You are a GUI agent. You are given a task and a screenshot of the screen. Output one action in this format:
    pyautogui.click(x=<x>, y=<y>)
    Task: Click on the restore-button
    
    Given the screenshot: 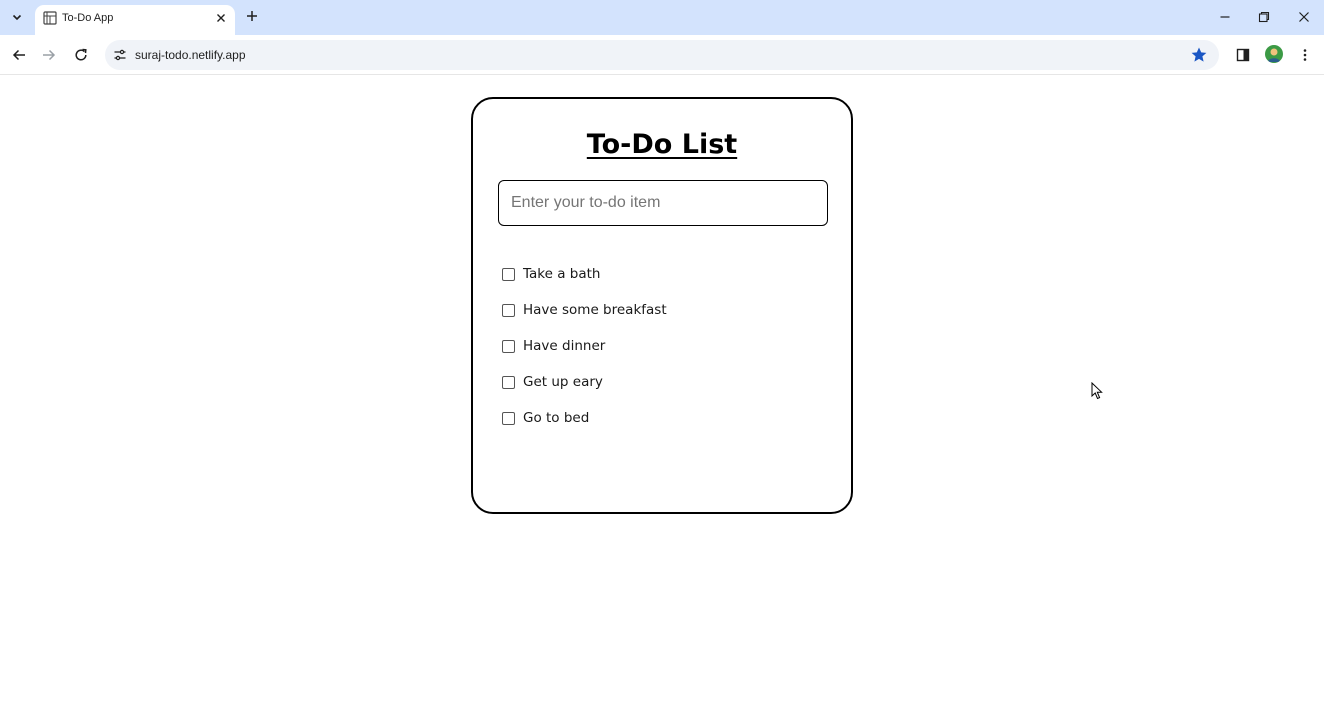 What is the action you would take?
    pyautogui.click(x=1264, y=17)
    